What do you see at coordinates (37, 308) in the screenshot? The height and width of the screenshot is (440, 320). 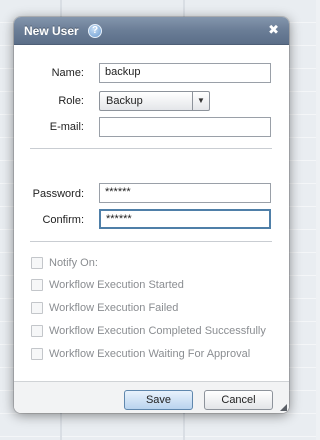 I see `workflow-failed-checkbox` at bounding box center [37, 308].